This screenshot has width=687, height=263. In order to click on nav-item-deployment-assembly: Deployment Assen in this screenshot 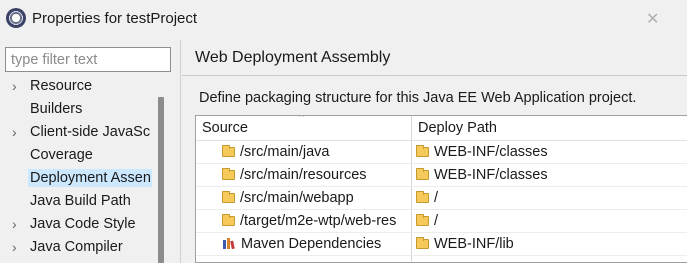, I will do `click(76, 179)`.